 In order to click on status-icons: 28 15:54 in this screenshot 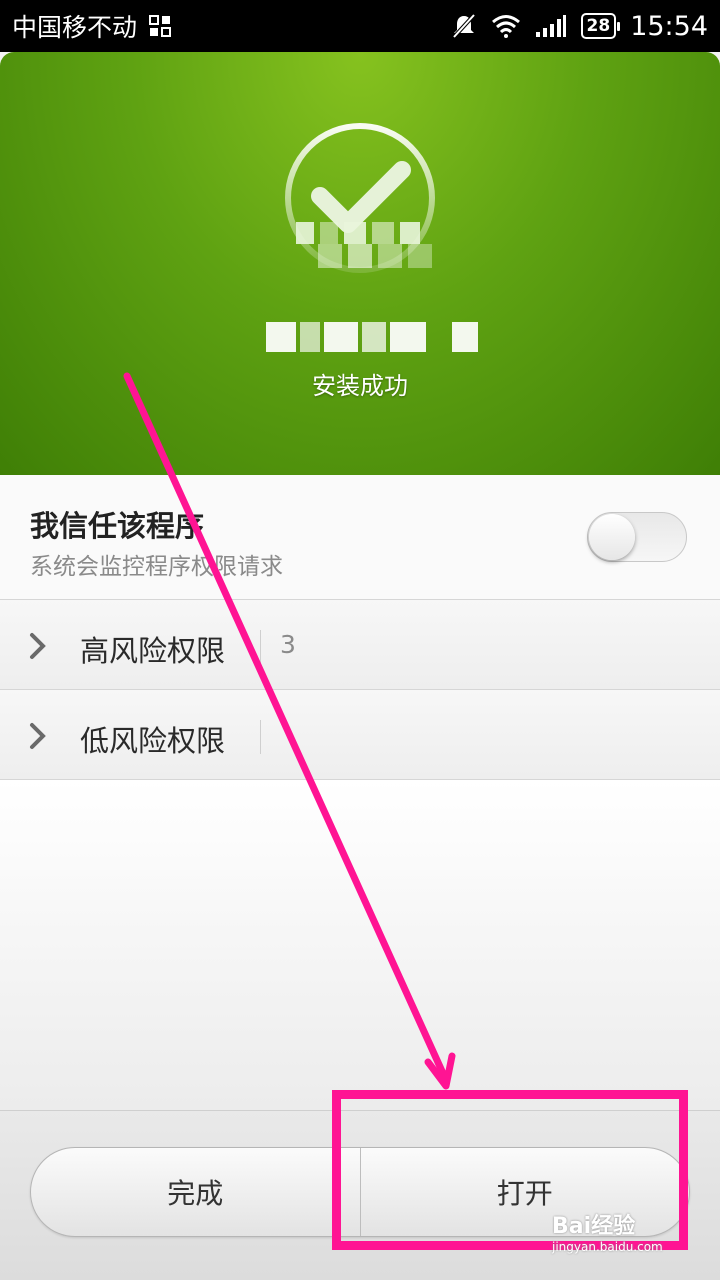, I will do `click(579, 26)`.